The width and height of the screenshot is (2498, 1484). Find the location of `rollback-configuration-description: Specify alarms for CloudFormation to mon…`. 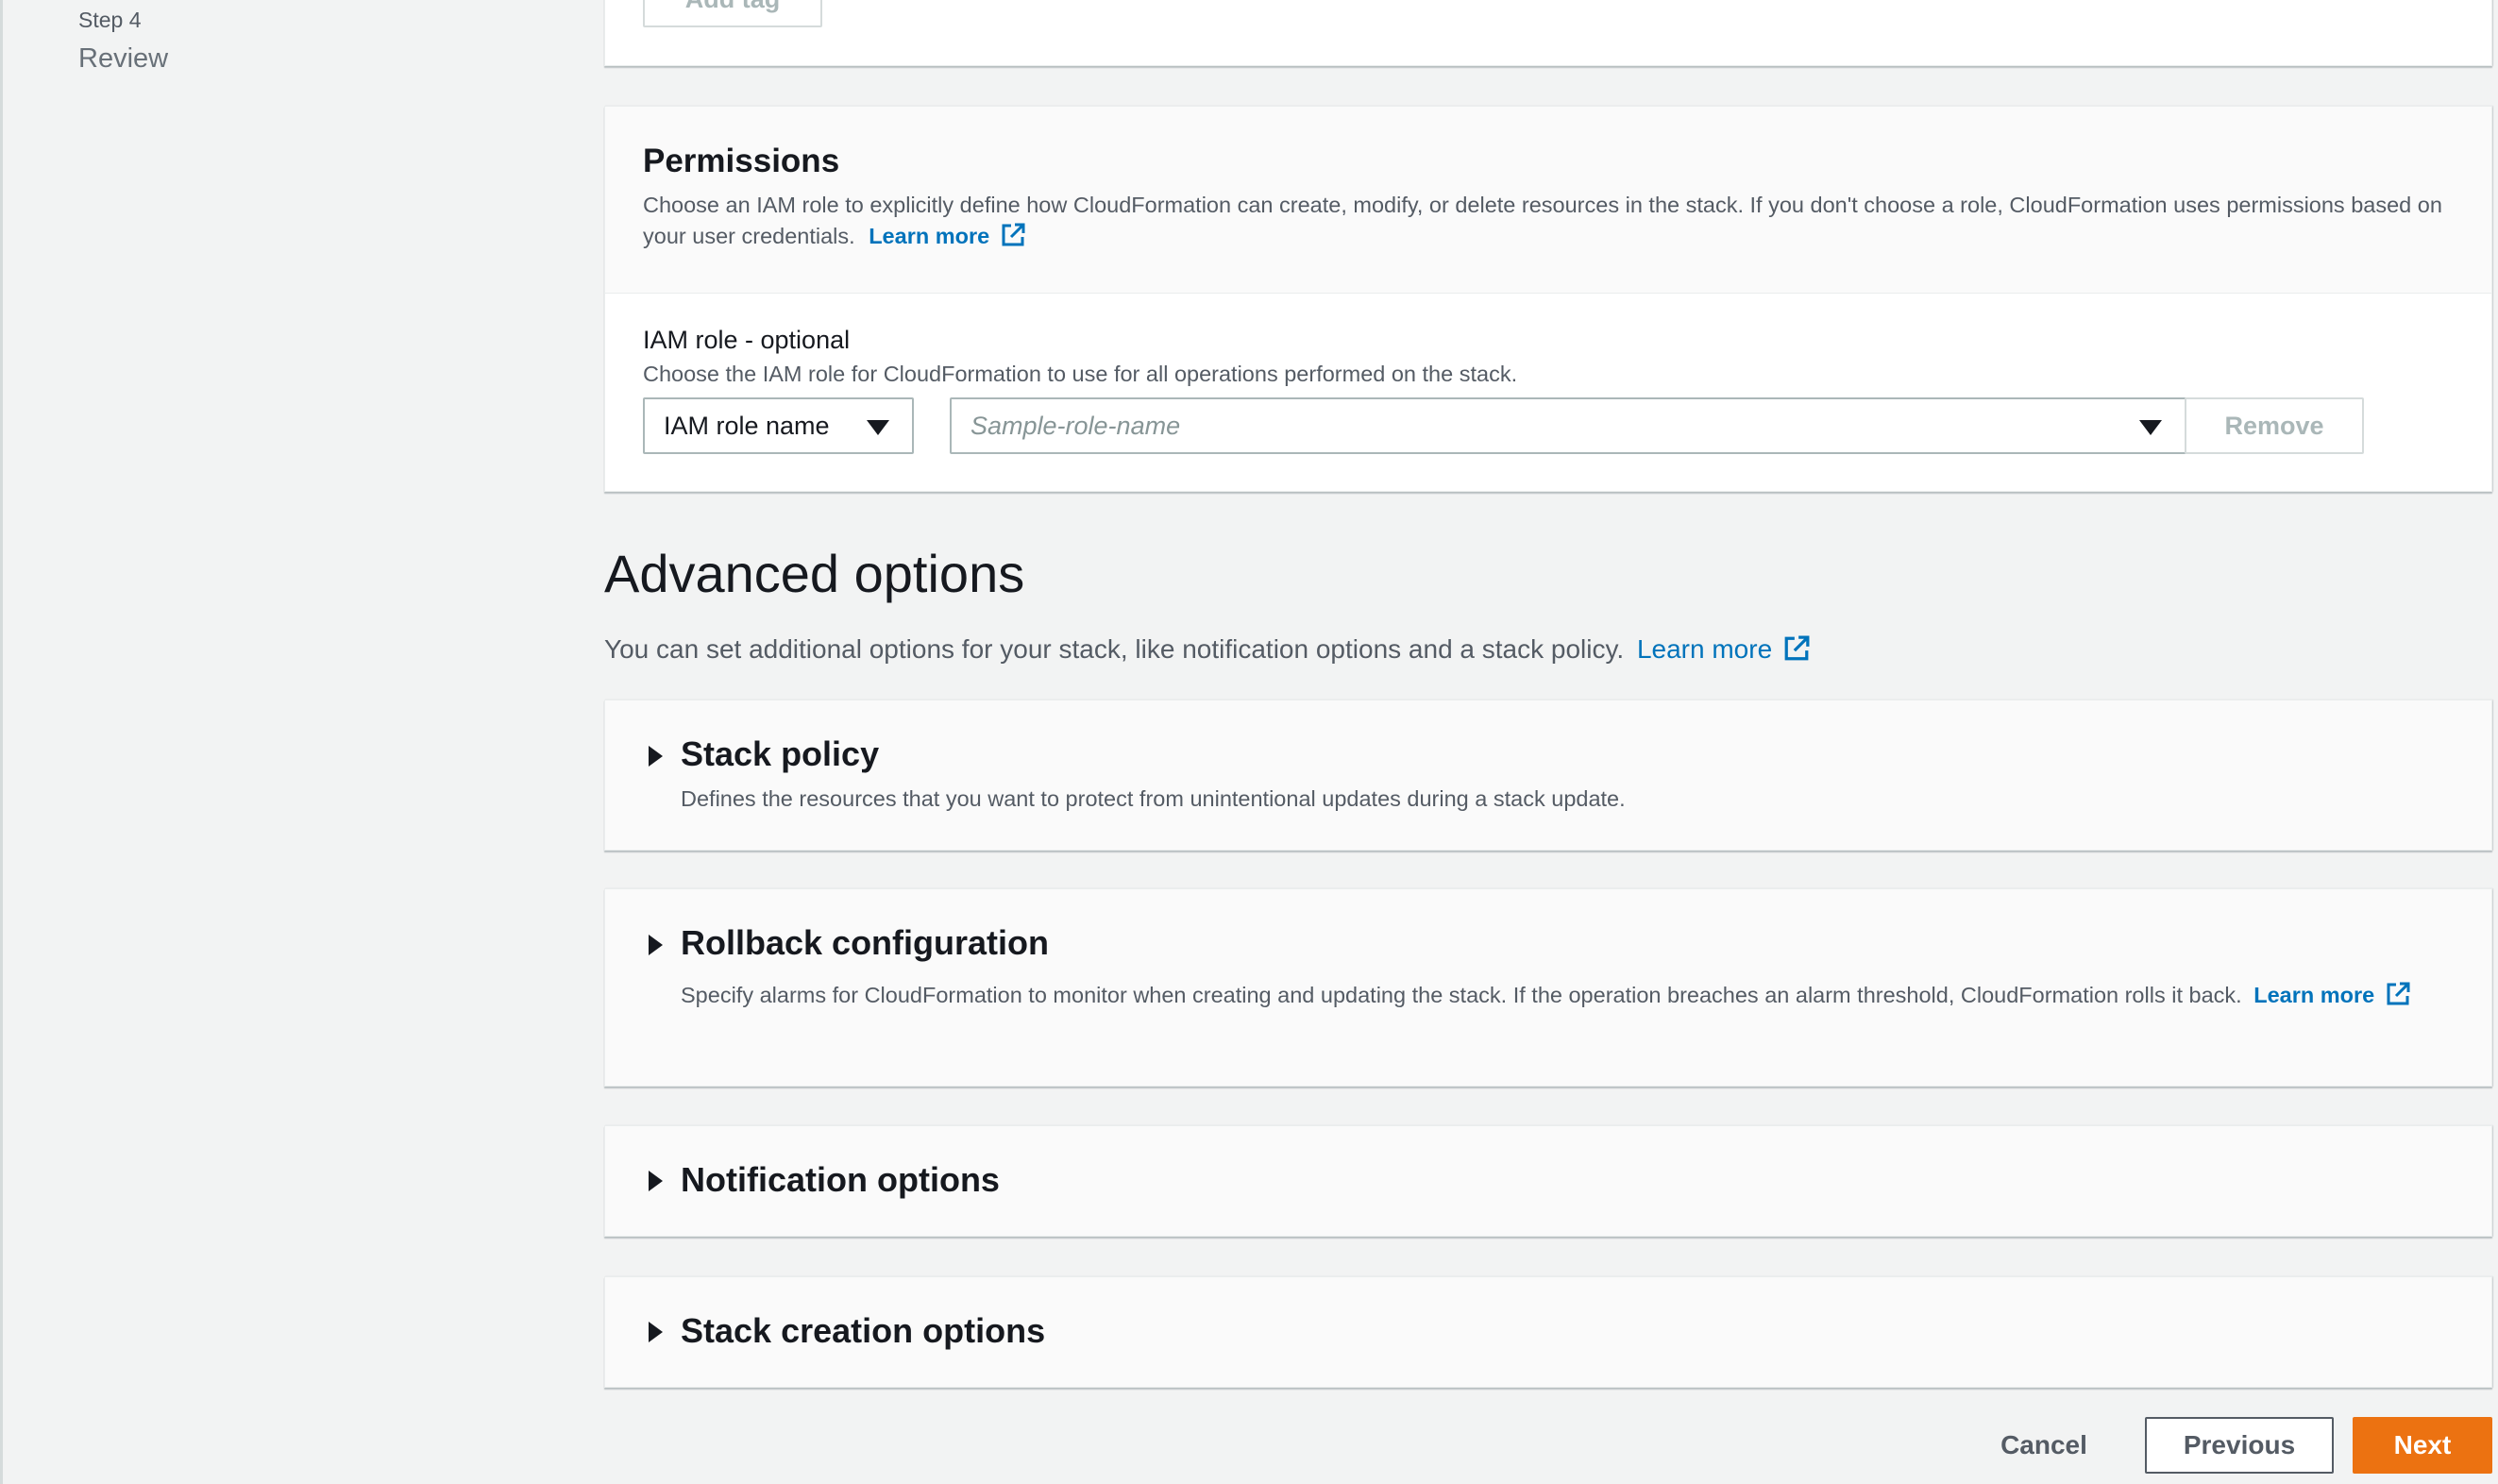

rollback-configuration-description: Specify alarms for CloudFormation to mon… is located at coordinates (1578, 995).